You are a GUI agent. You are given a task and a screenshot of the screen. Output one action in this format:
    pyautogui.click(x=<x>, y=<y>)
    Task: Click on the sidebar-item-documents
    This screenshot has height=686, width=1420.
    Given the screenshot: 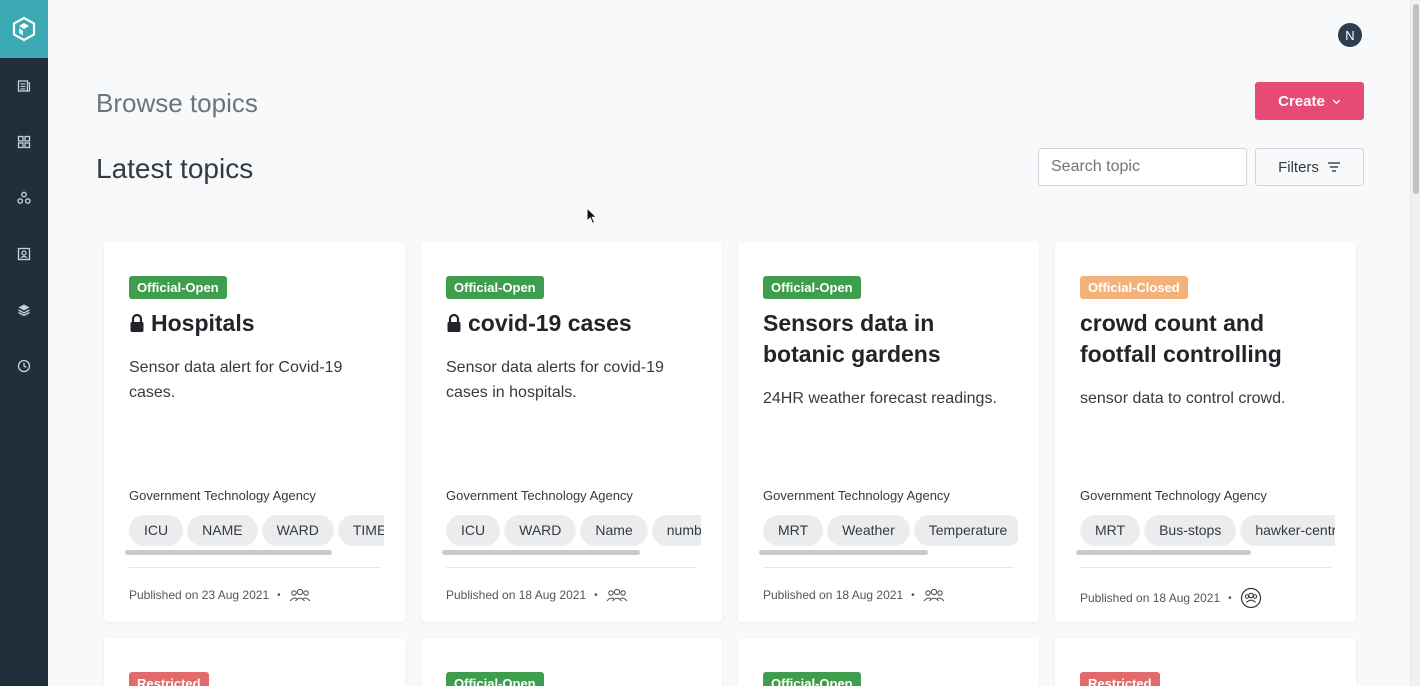 What is the action you would take?
    pyautogui.click(x=24, y=86)
    